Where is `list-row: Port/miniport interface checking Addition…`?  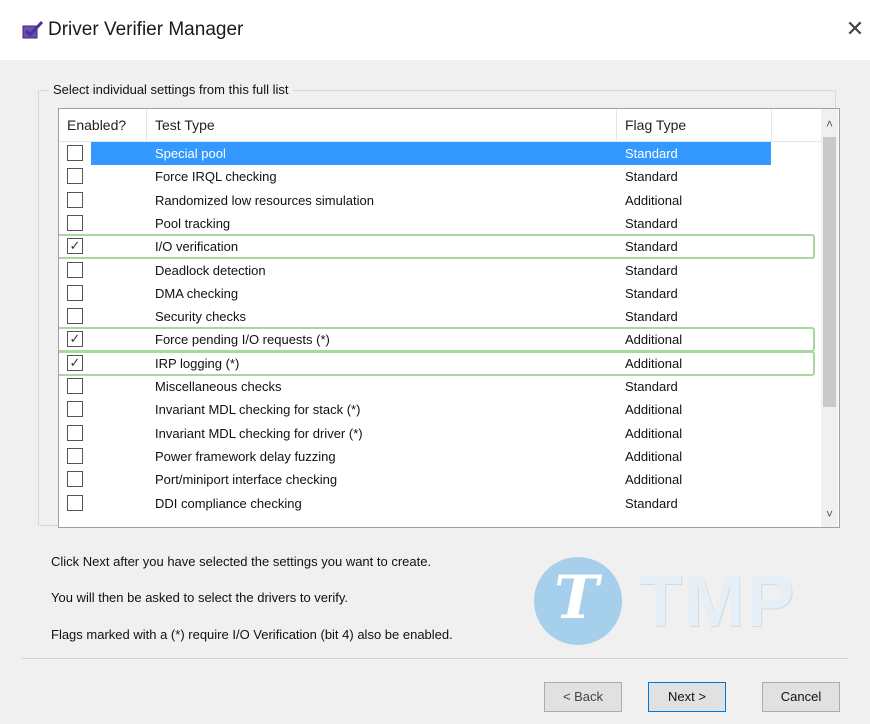
list-row: Port/miniport interface checking Addition… is located at coordinates (440, 479).